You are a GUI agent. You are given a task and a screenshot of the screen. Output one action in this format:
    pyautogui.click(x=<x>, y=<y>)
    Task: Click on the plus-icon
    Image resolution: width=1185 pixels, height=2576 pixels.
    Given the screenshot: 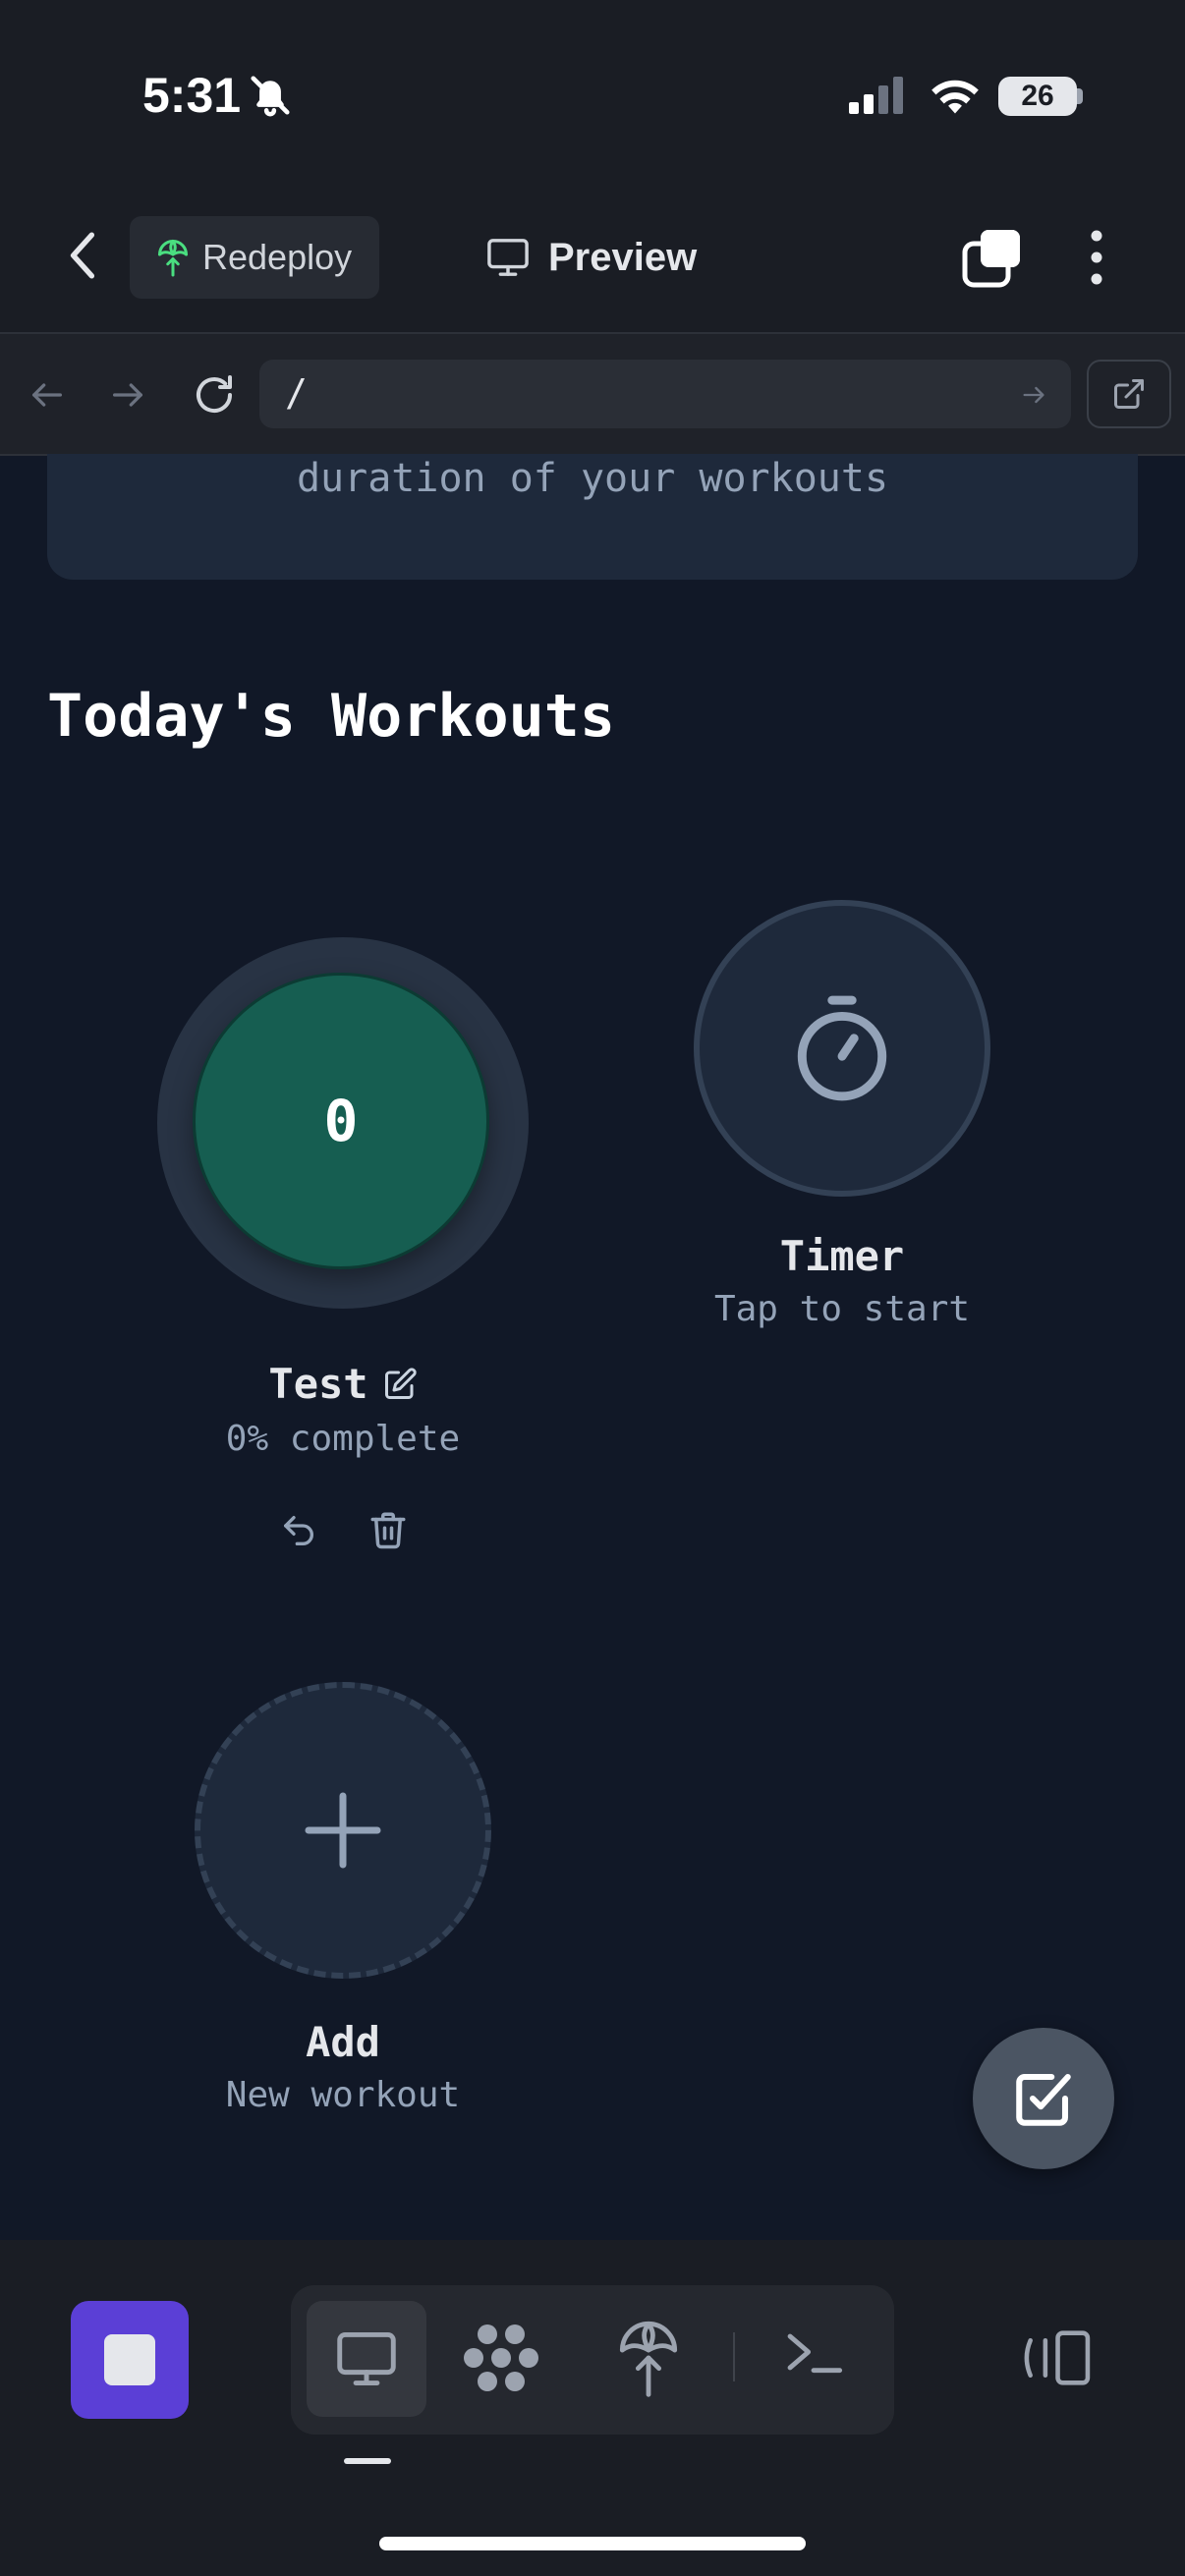 What is the action you would take?
    pyautogui.click(x=343, y=1830)
    